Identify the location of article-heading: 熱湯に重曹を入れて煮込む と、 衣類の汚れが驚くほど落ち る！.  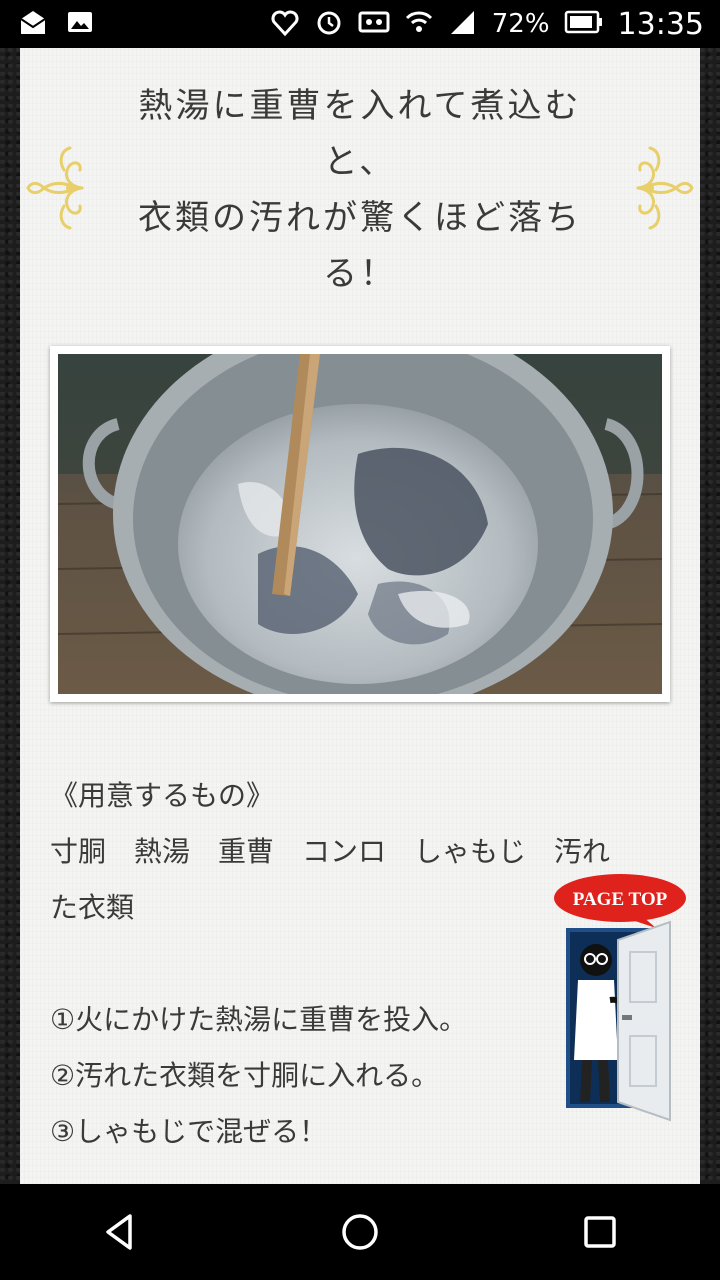
(360, 190).